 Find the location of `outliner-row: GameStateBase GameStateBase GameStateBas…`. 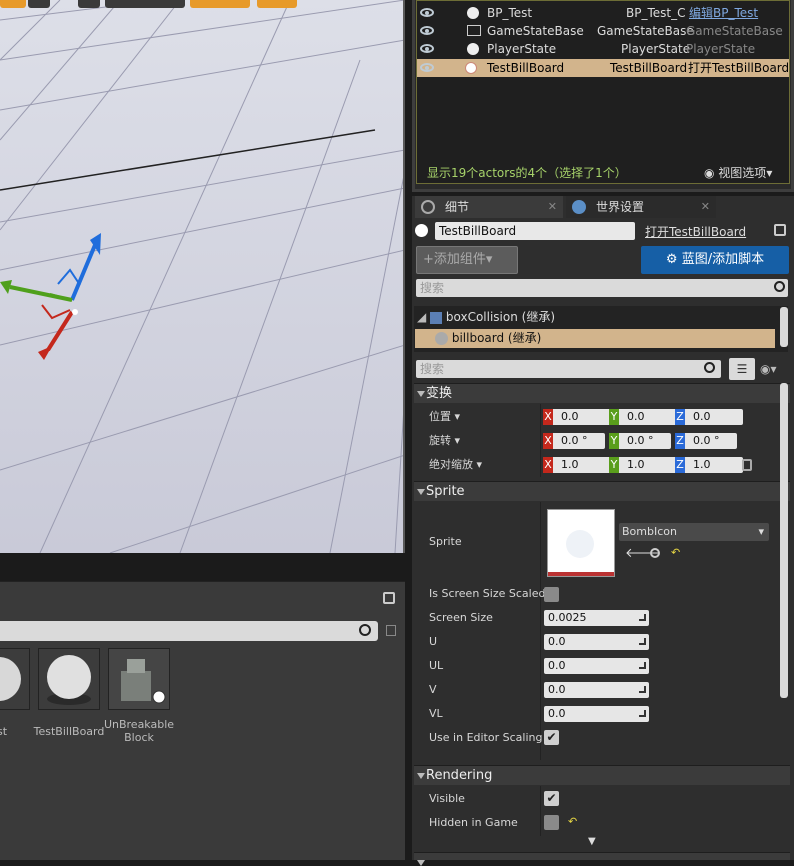

outliner-row: GameStateBase GameStateBase GameStateBas… is located at coordinates (603, 31).